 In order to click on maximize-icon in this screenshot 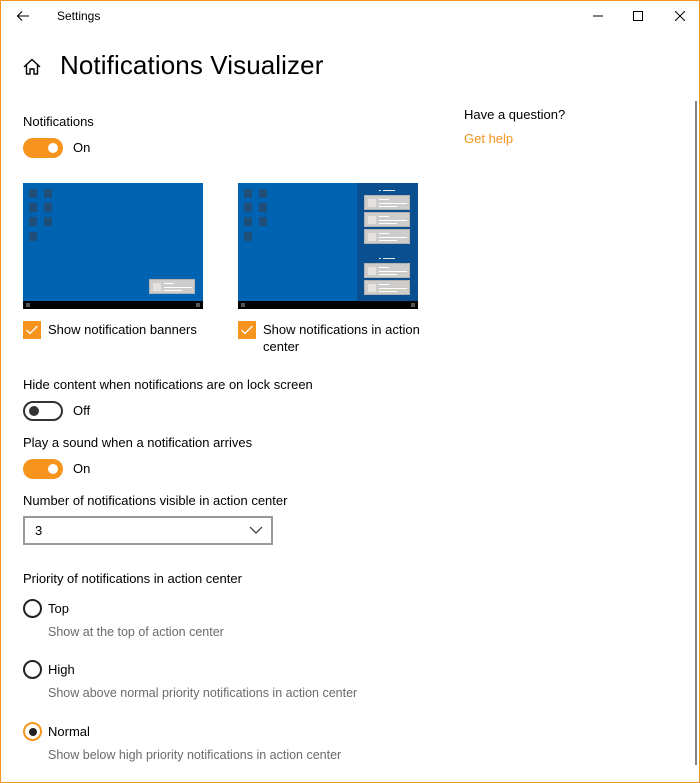, I will do `click(638, 16)`.